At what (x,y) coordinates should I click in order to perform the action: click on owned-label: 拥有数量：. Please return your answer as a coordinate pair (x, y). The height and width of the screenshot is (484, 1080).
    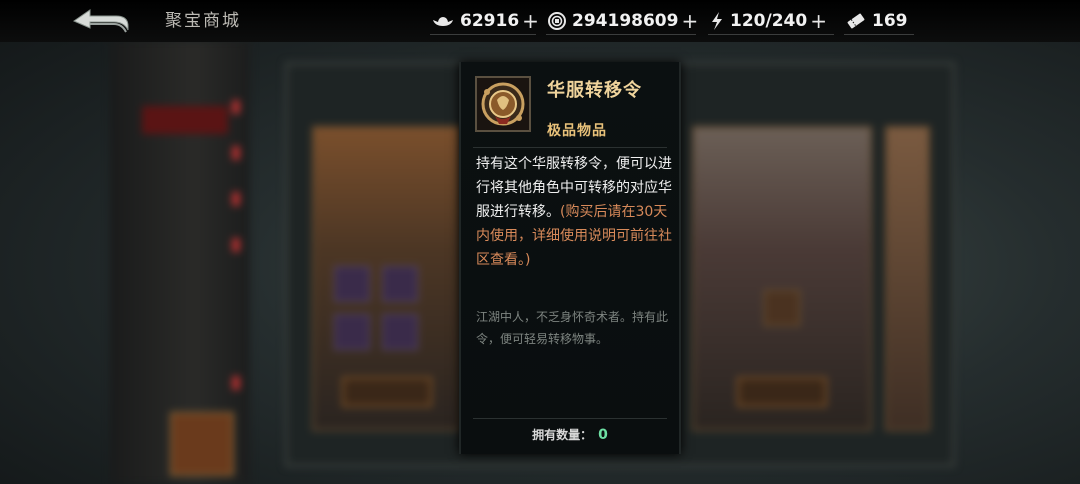
    Looking at the image, I should click on (562, 435).